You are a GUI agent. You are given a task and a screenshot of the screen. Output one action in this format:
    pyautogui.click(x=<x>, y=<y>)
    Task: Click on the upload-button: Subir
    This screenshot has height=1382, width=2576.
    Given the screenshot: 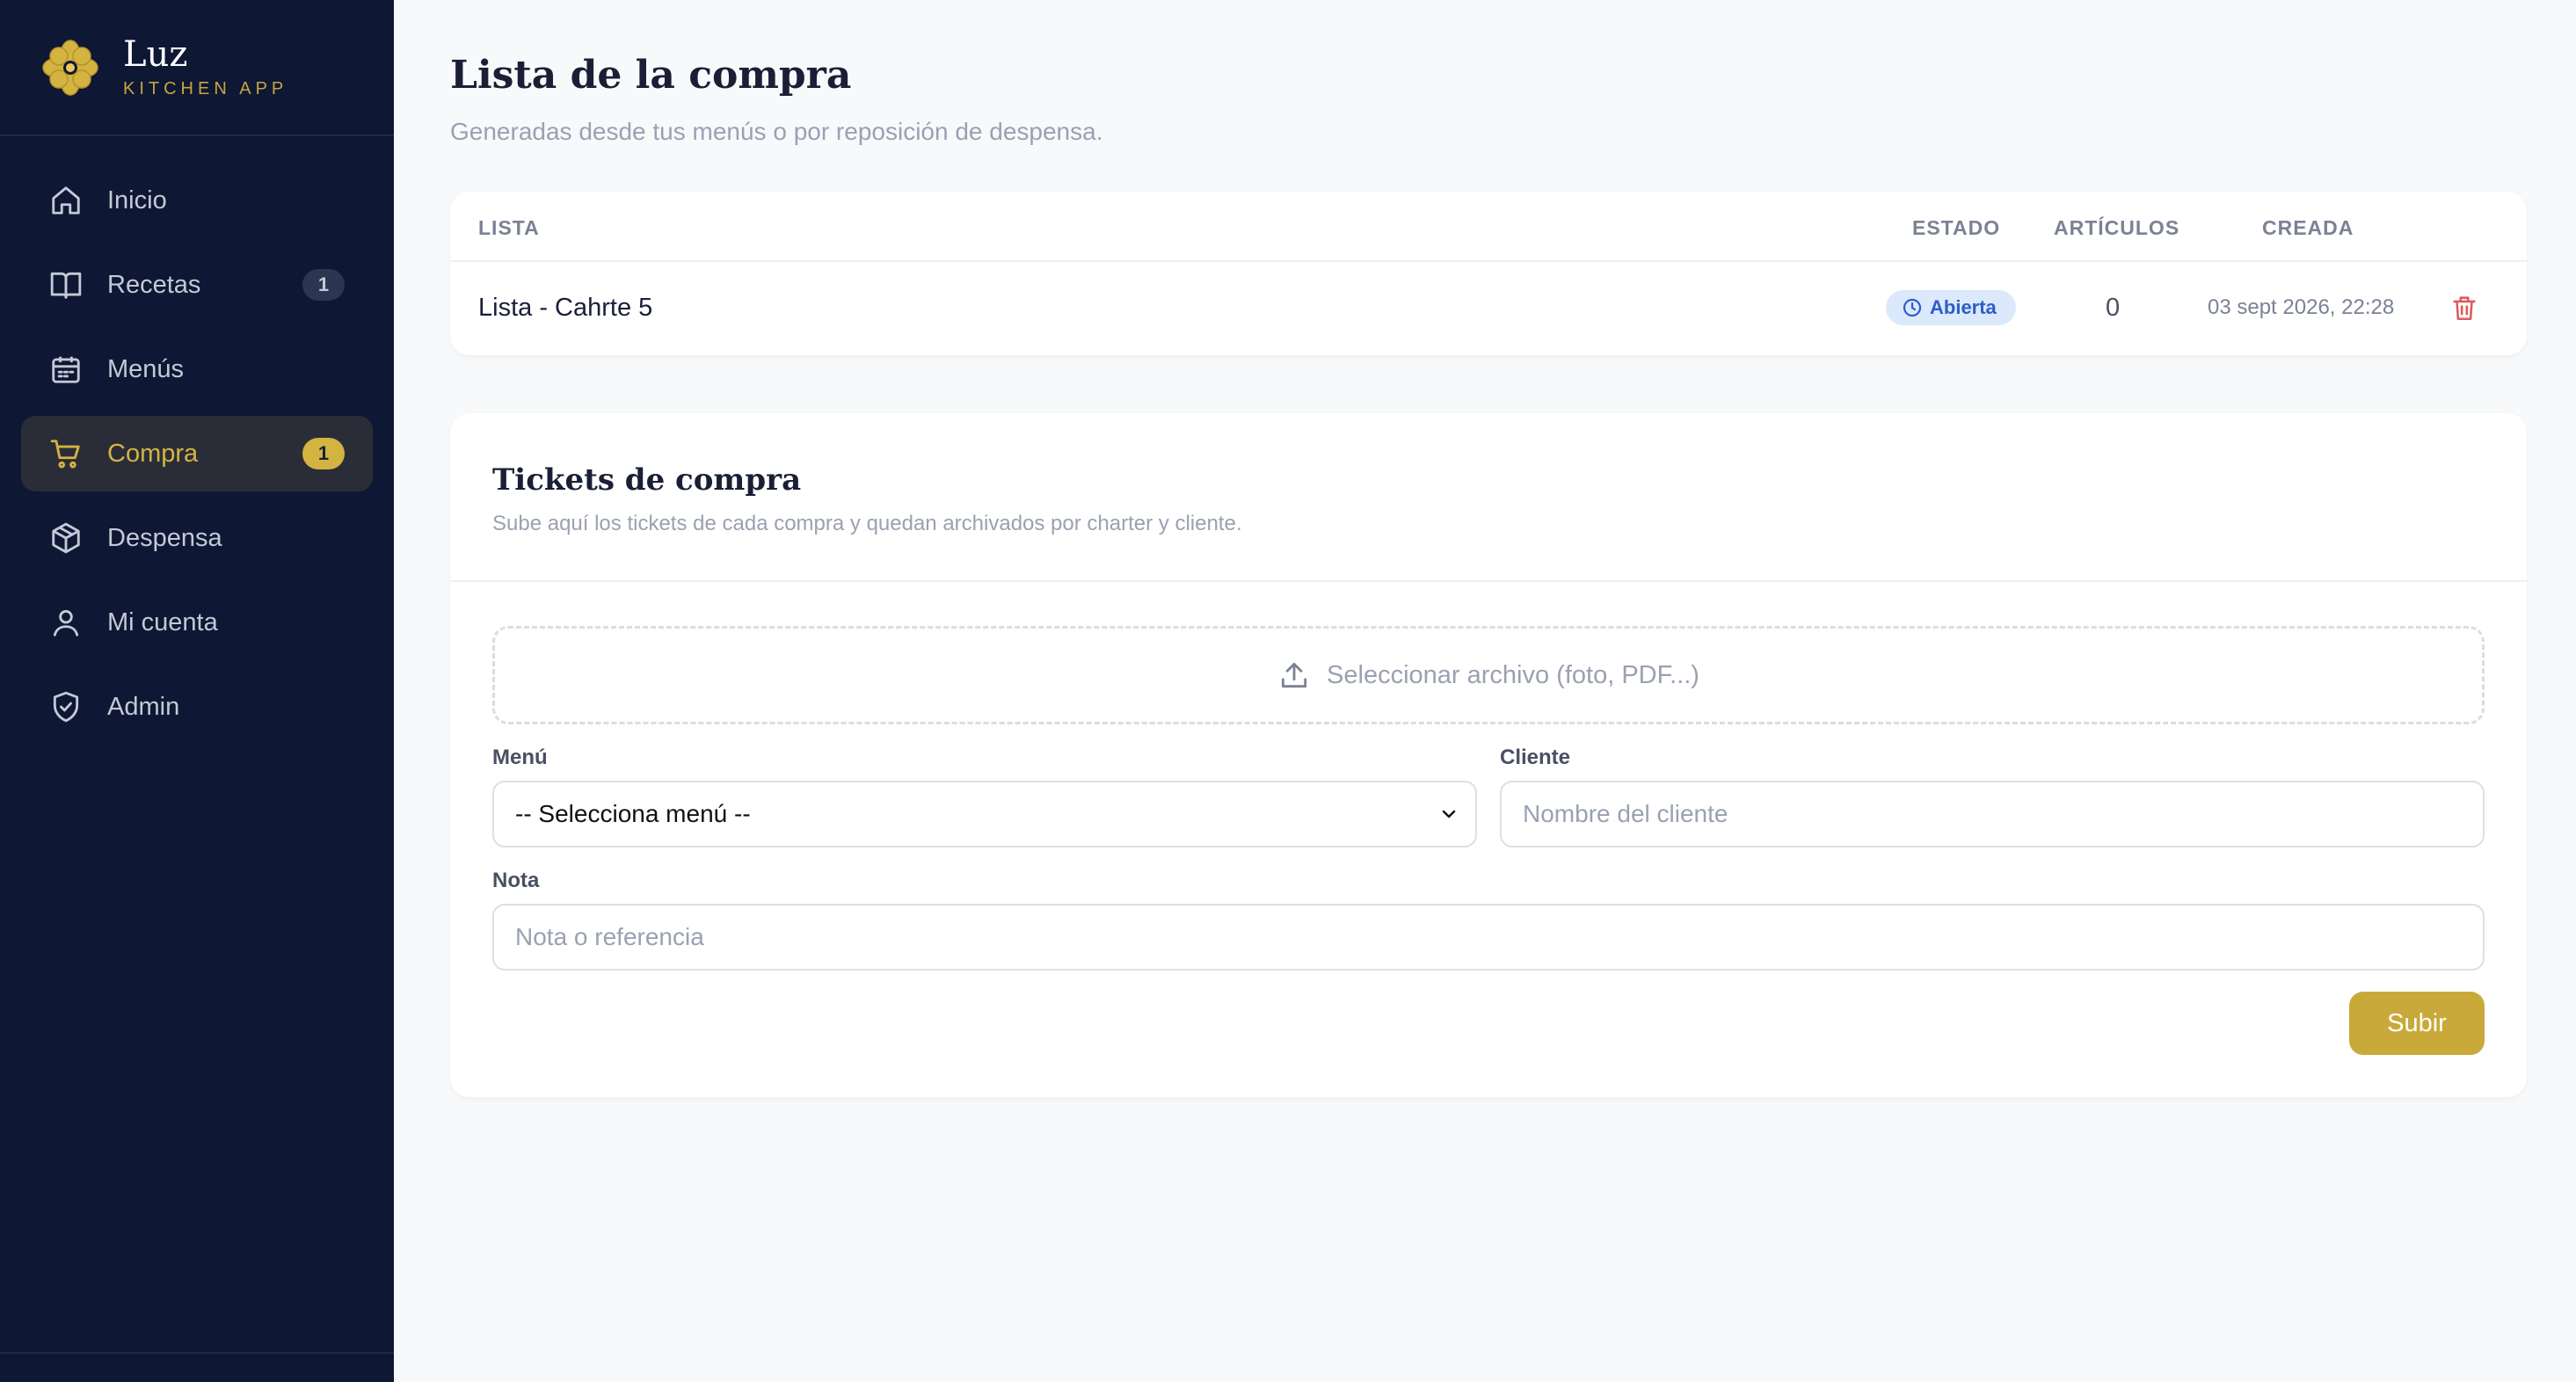 What is the action you would take?
    pyautogui.click(x=2417, y=1024)
    